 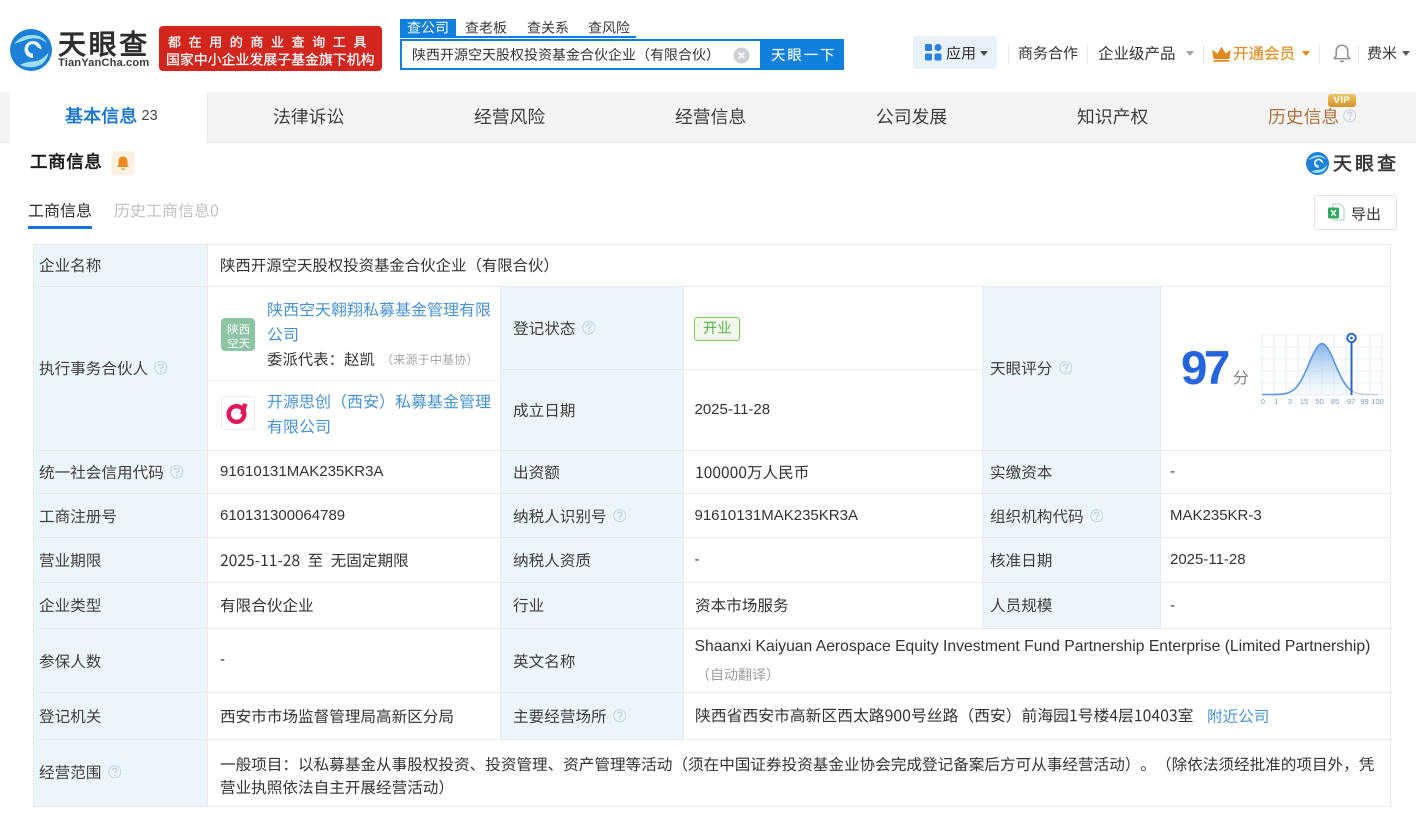 I want to click on svg-text: 50, so click(x=1319, y=401).